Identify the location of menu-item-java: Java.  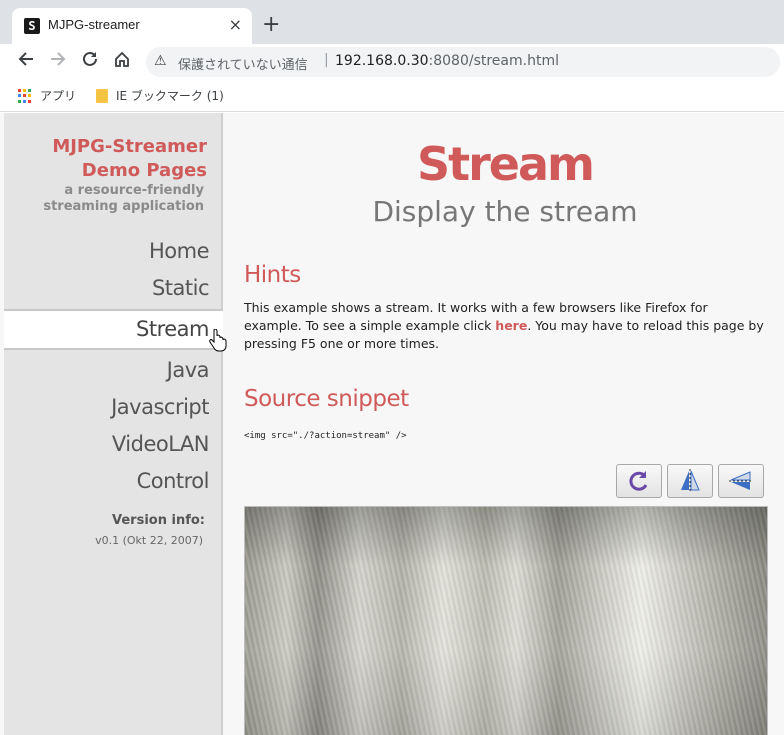
(113, 370).